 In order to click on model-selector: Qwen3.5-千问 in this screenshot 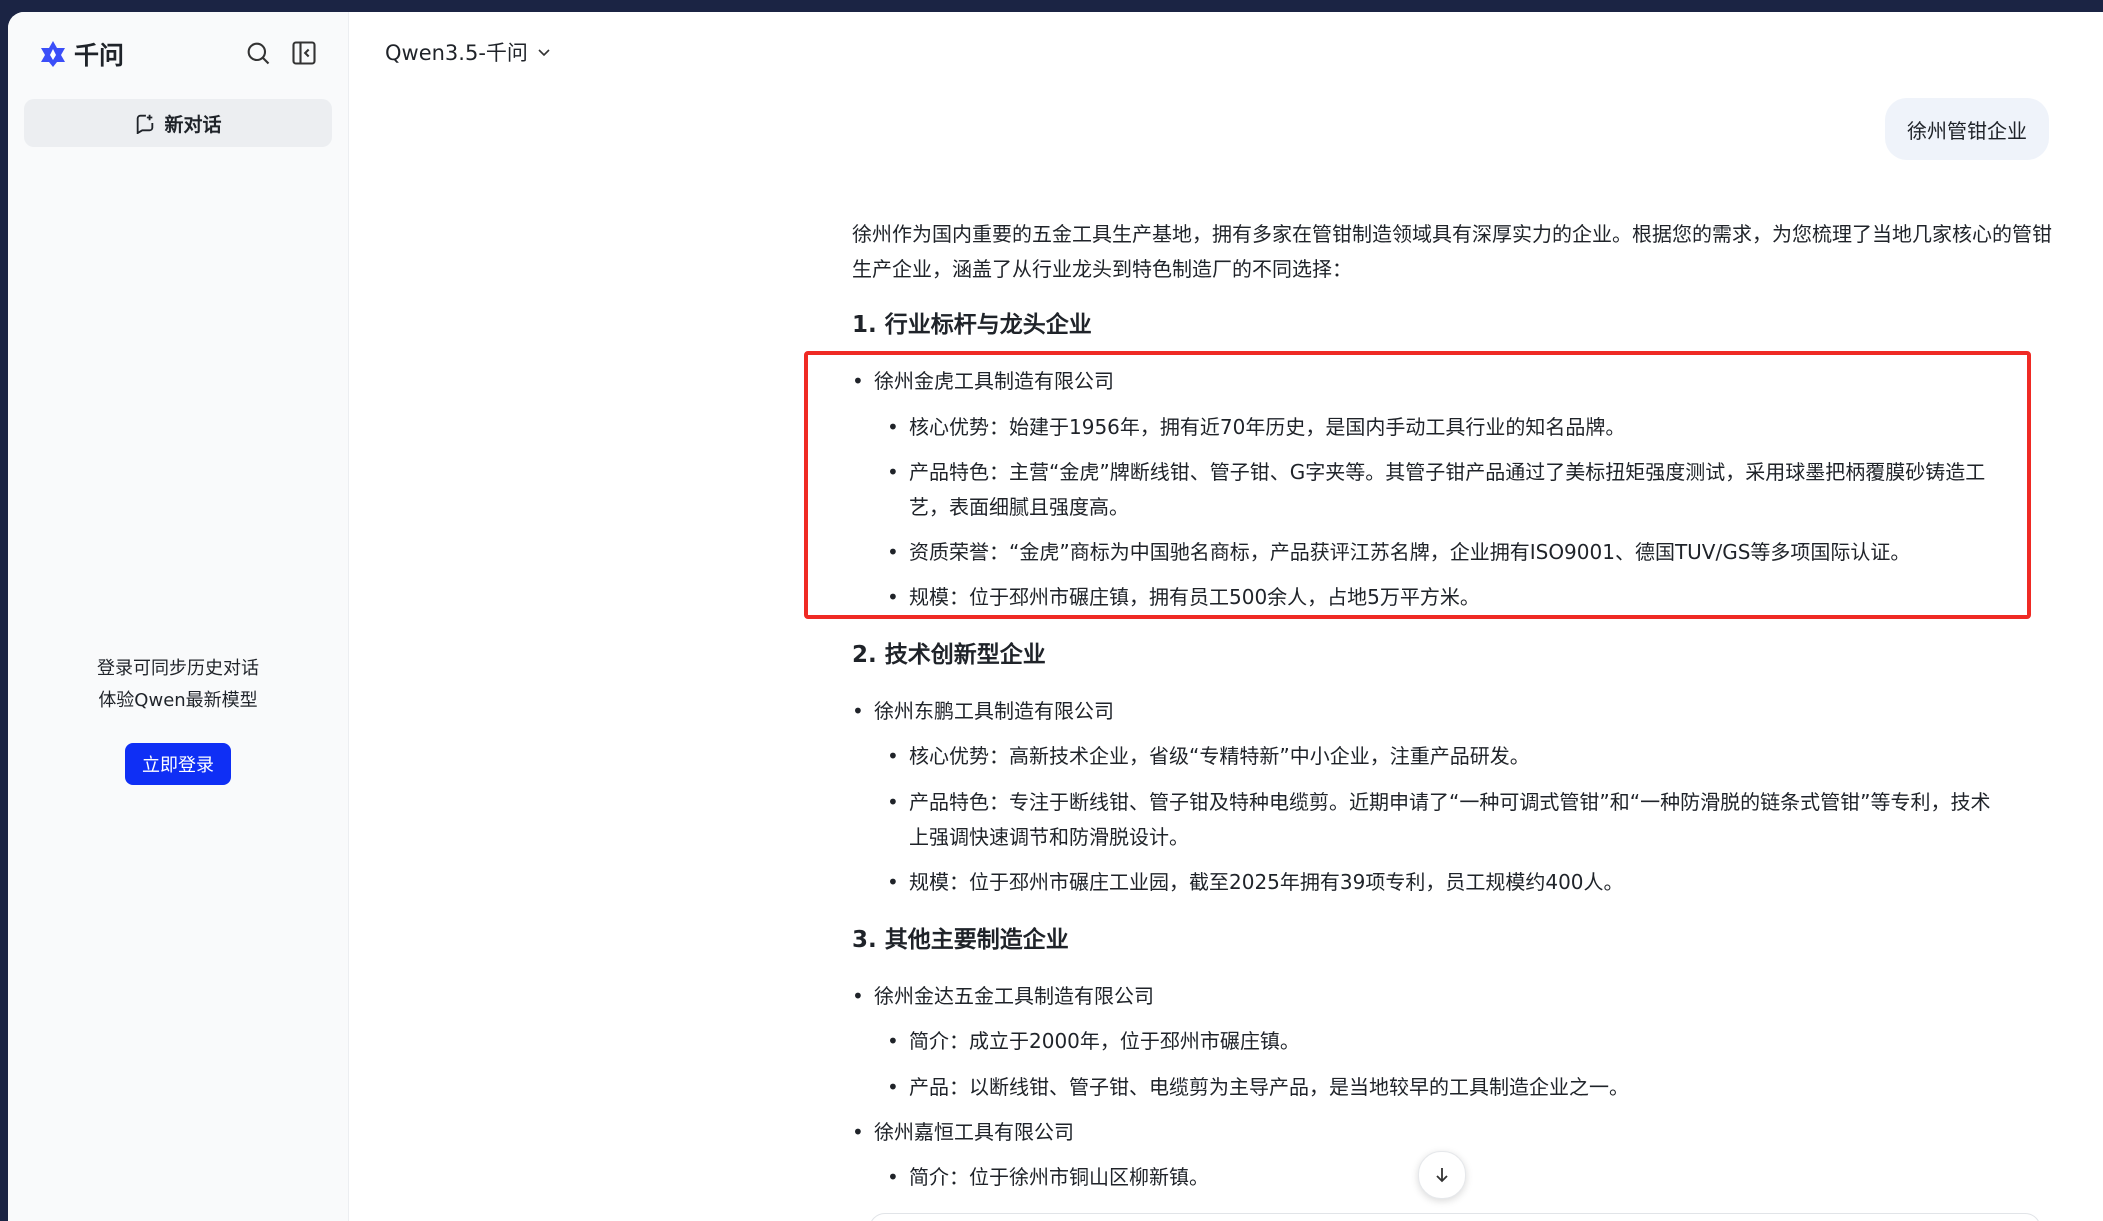, I will do `click(468, 52)`.